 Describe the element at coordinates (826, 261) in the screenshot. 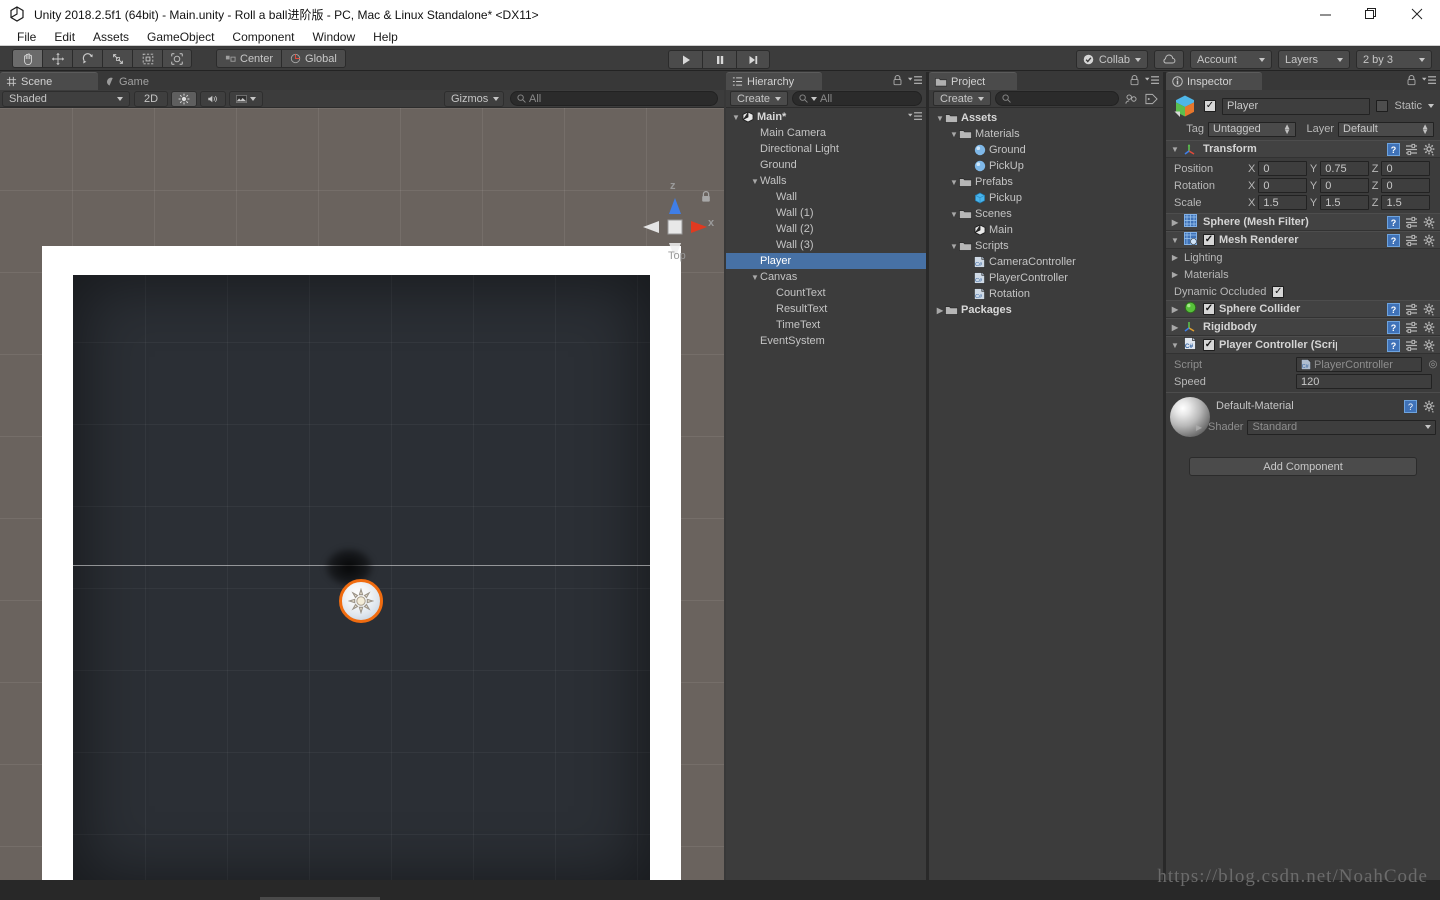

I see `hierarchy-item: Player` at that location.